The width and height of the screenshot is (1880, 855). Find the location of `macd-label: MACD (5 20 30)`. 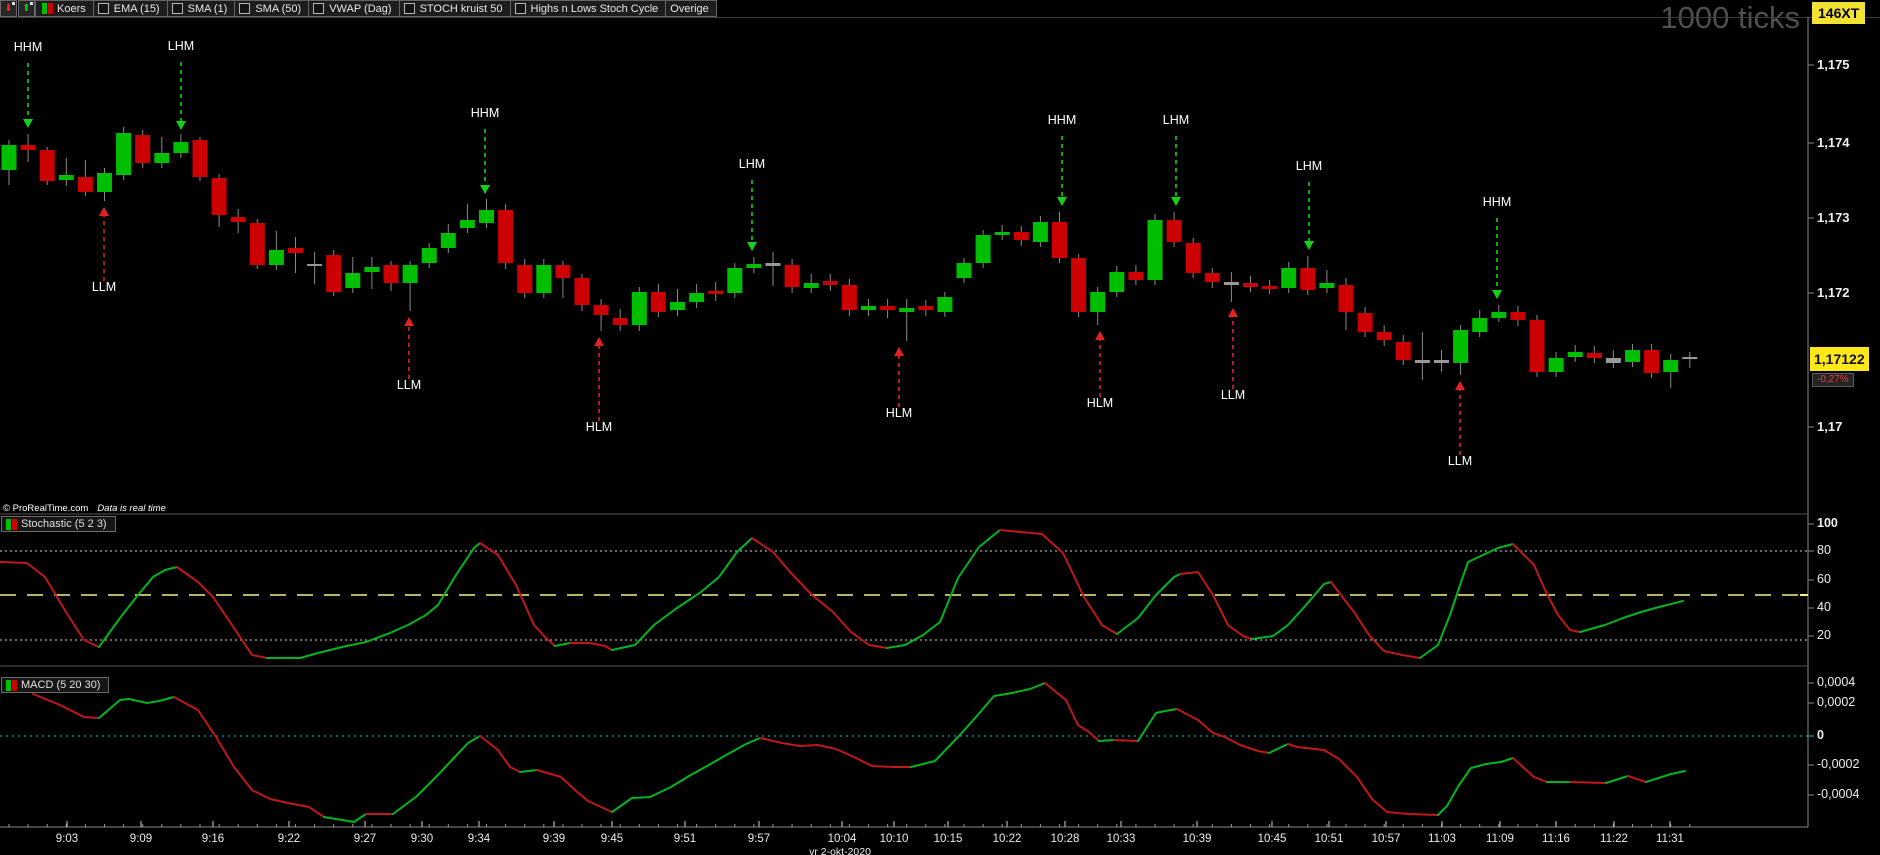

macd-label: MACD (5 20 30) is located at coordinates (55, 685).